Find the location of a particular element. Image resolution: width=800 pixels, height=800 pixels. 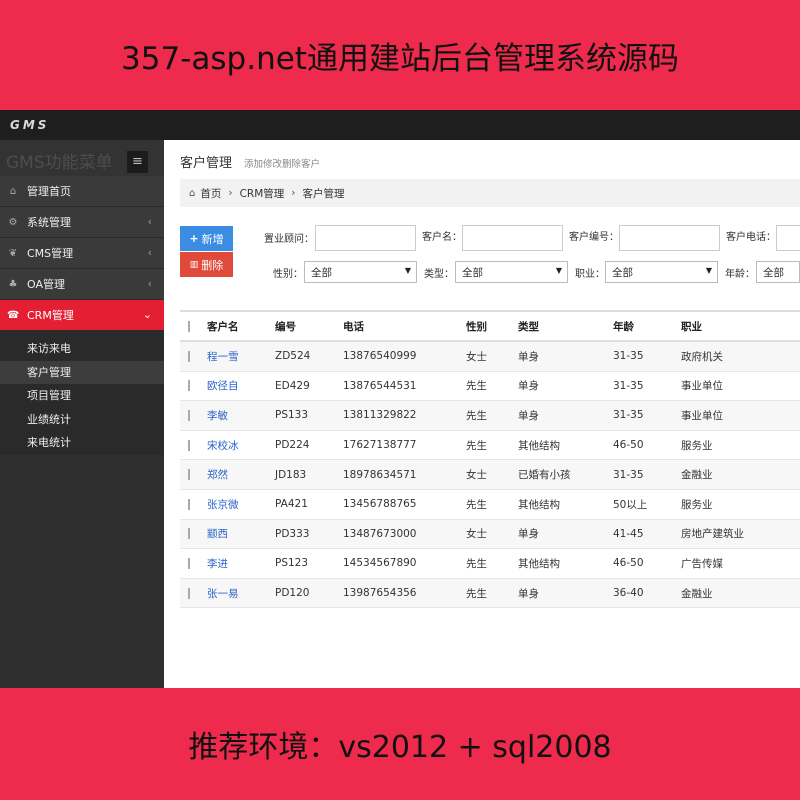

age-select: 全部 is located at coordinates (778, 272).